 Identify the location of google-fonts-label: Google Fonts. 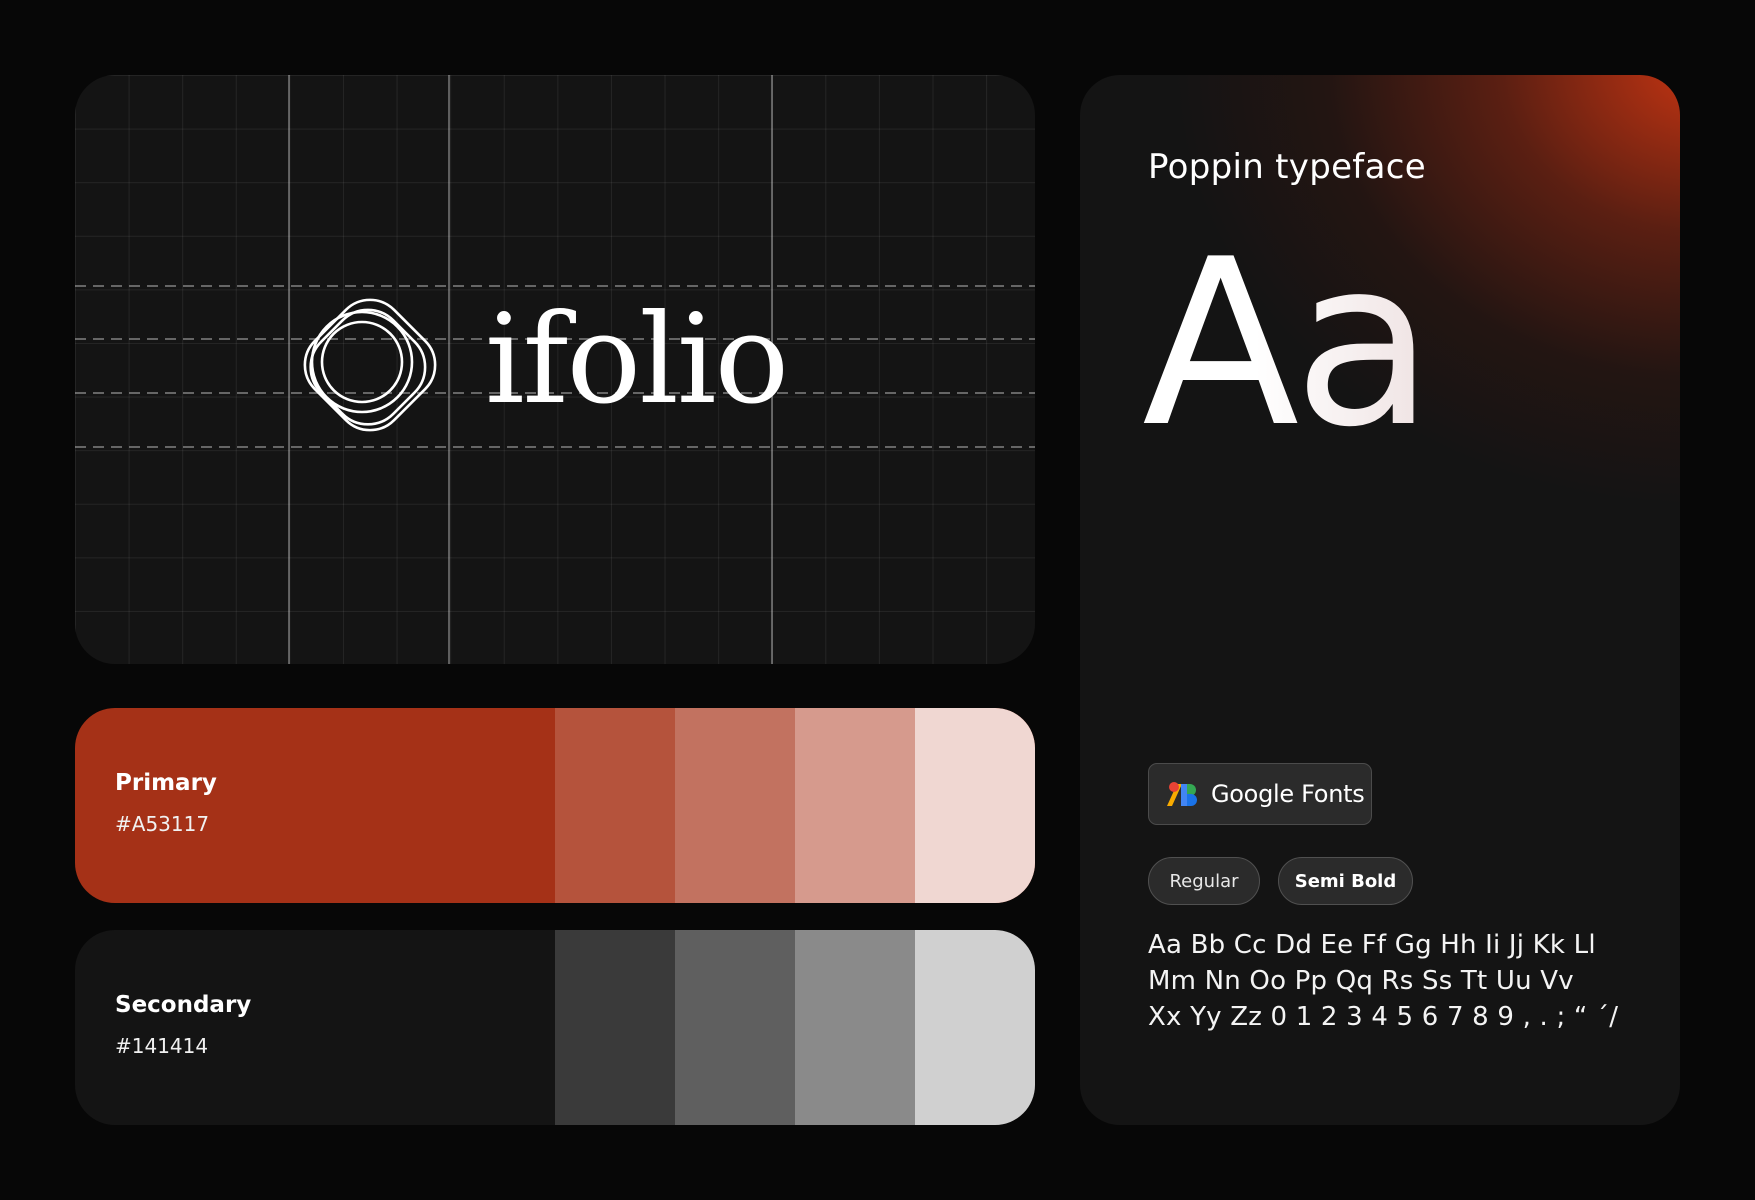
(1288, 794).